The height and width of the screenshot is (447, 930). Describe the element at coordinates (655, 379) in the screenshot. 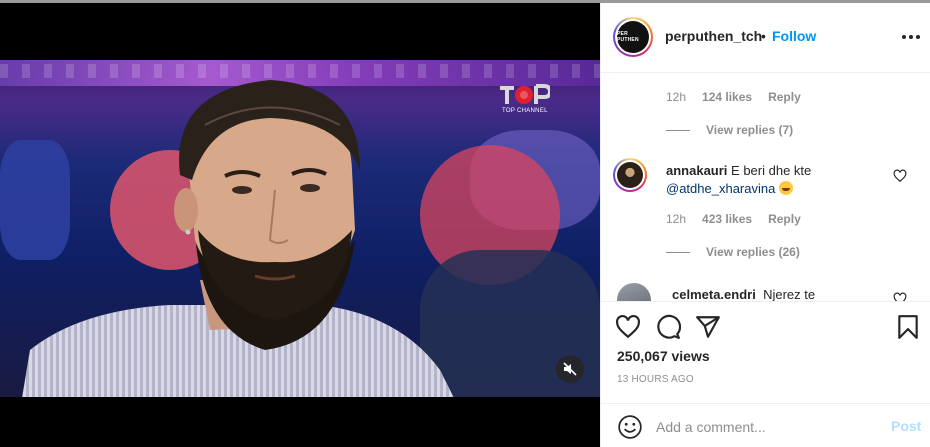

I see `post-timestamp: 13 HOURS AGO` at that location.